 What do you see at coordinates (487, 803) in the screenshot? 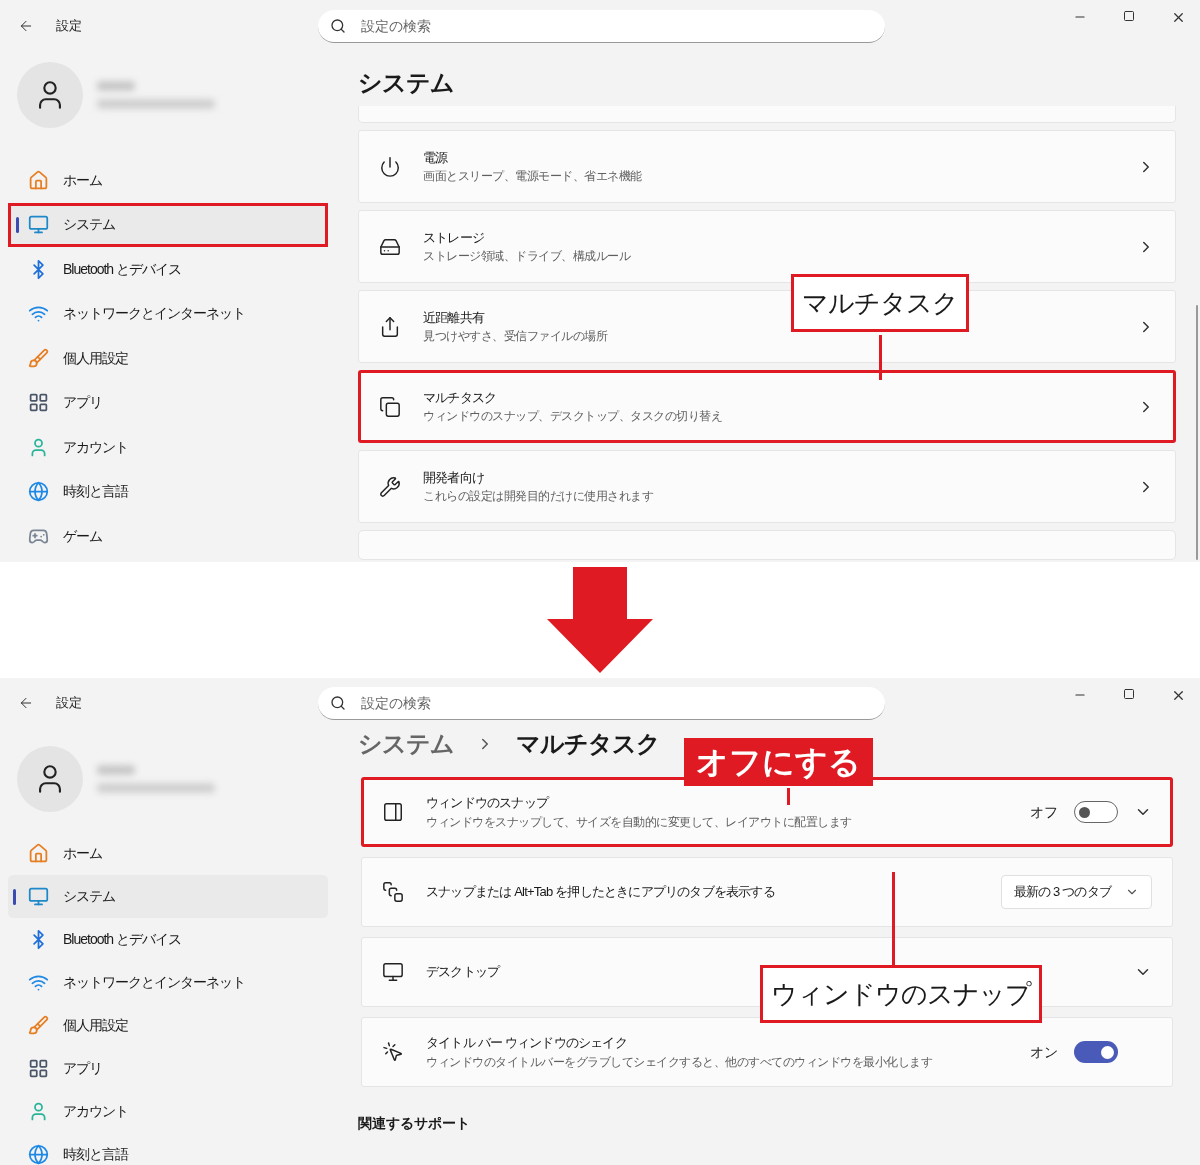
I see `card-title: ウィンドウのスナップ` at bounding box center [487, 803].